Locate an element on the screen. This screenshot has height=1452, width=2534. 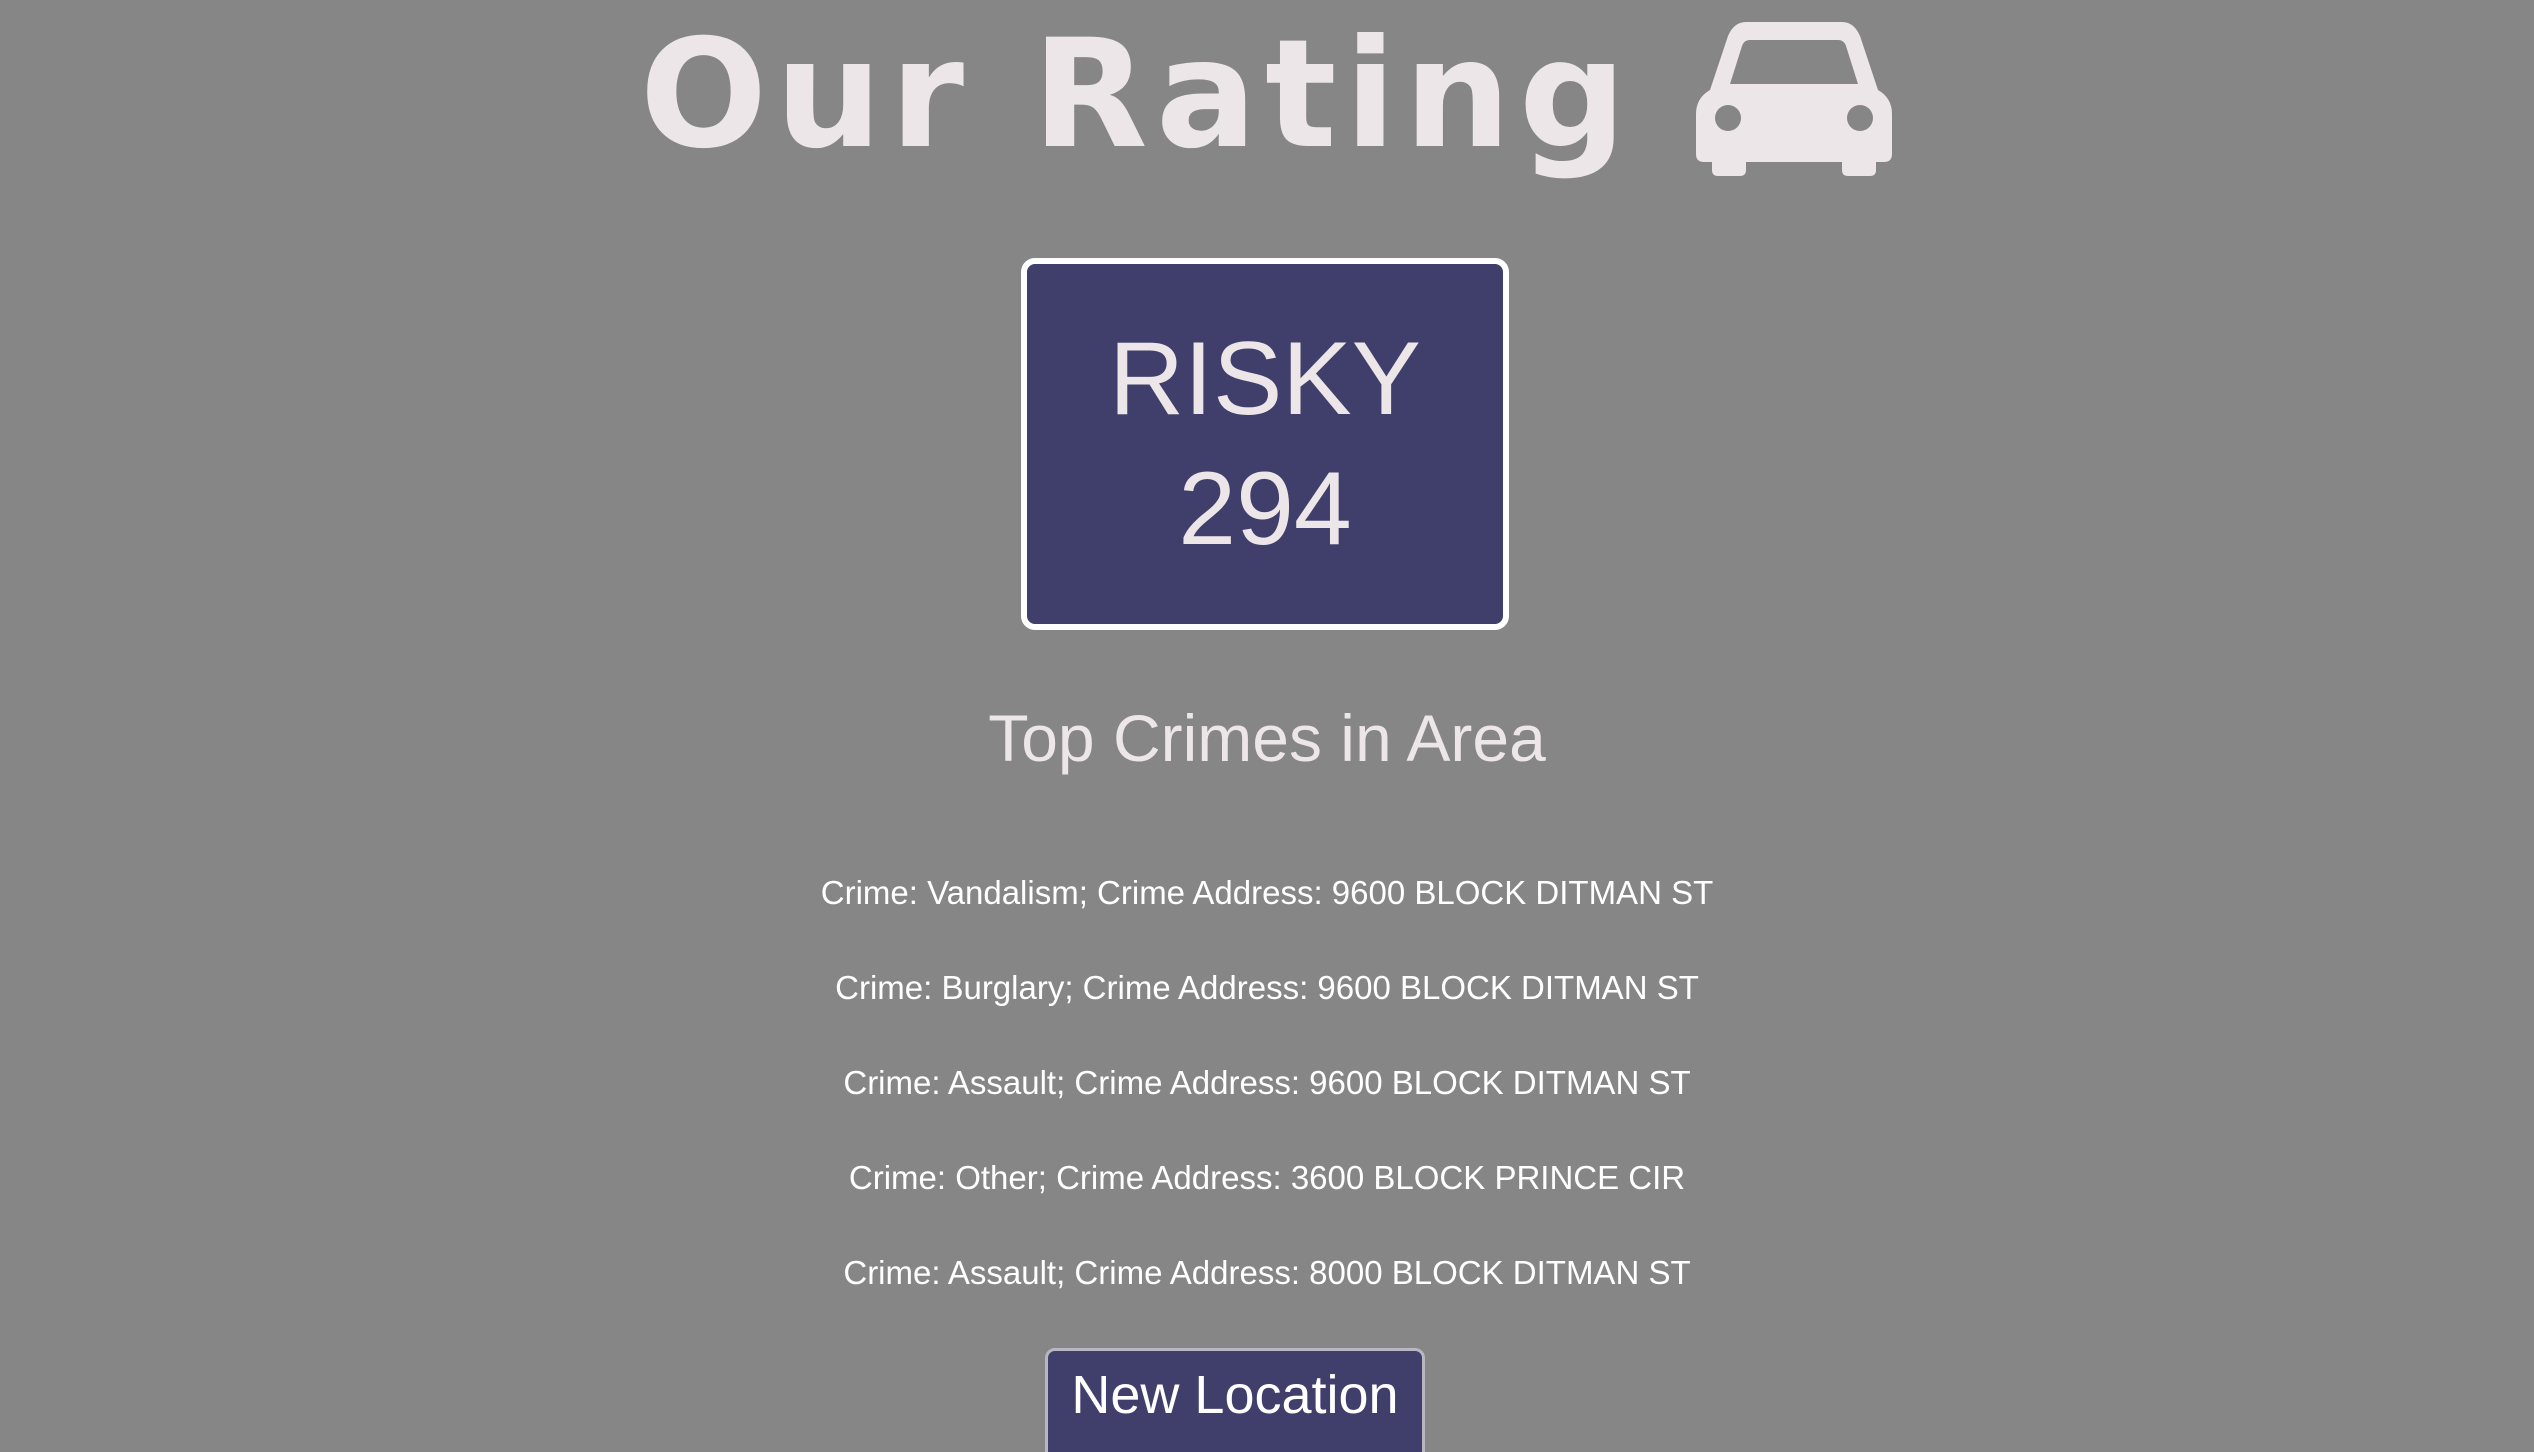
page-header: Our Rating is located at coordinates (1267, 95).